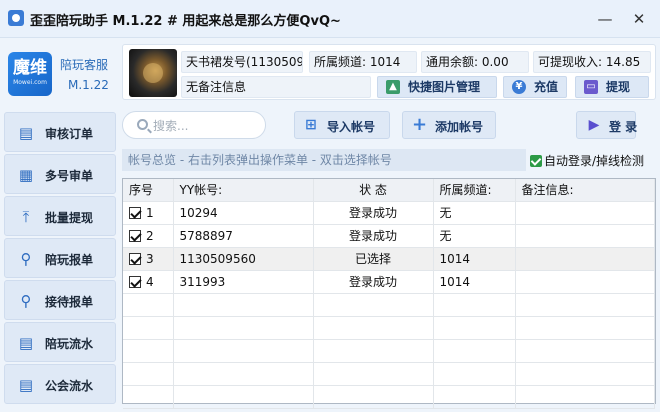 The width and height of the screenshot is (660, 412). What do you see at coordinates (26, 175) in the screenshot?
I see `list-icon: ▦` at bounding box center [26, 175].